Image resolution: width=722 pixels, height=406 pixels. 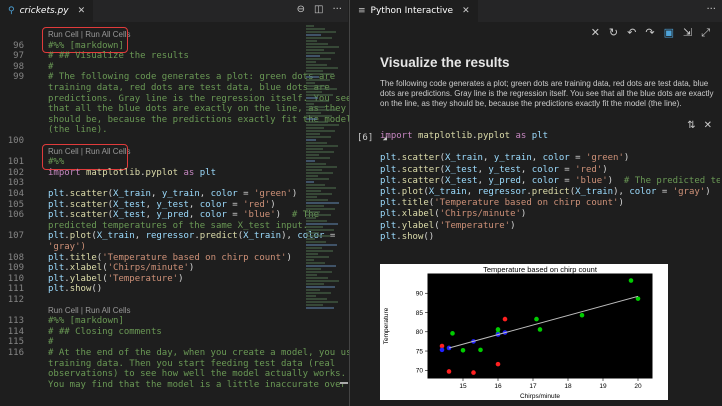 I want to click on code-line: 103, so click(x=24, y=183).